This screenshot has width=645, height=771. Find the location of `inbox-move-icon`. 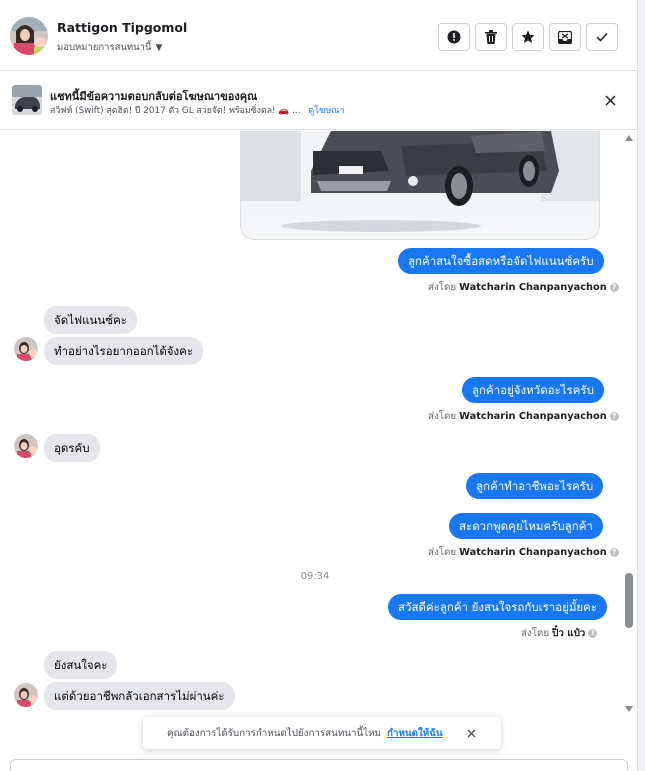

inbox-move-icon is located at coordinates (565, 37).